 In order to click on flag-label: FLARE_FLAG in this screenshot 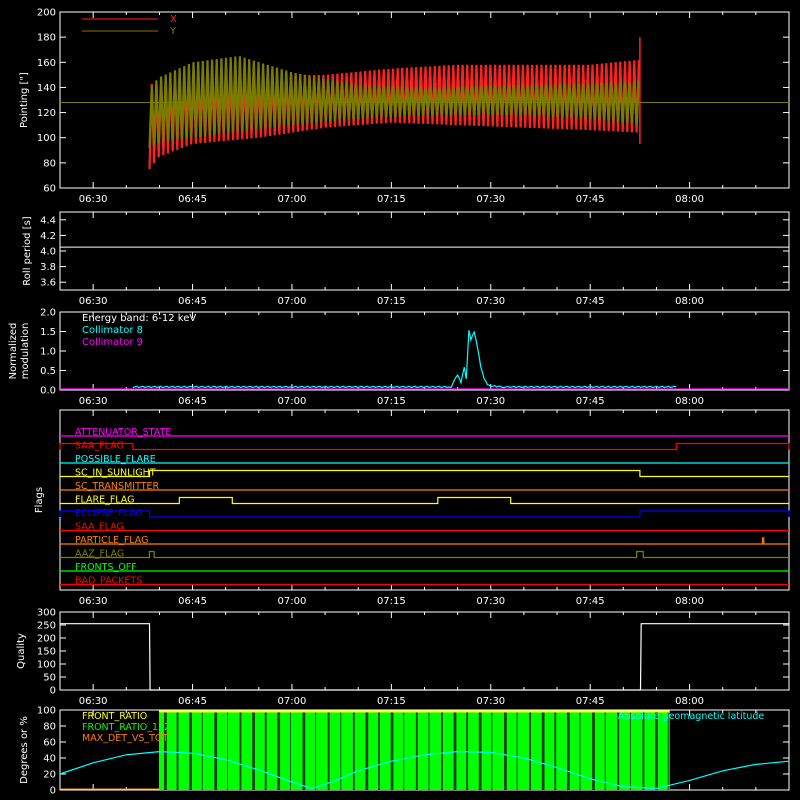, I will do `click(105, 500)`.